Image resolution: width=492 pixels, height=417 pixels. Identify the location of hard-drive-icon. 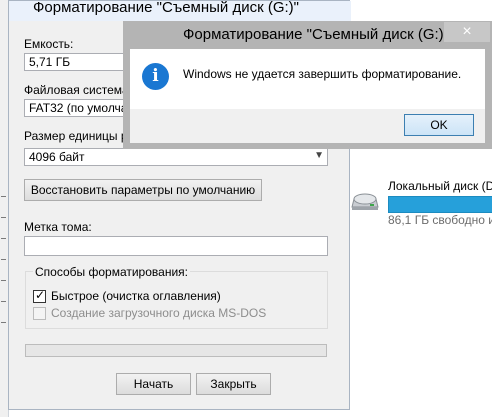
(365, 201).